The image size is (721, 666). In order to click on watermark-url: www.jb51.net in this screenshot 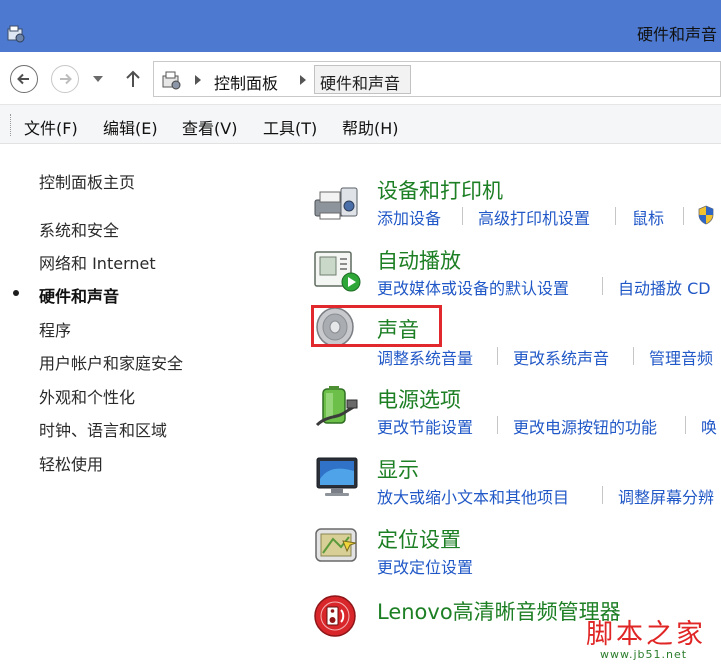, I will do `click(644, 654)`.